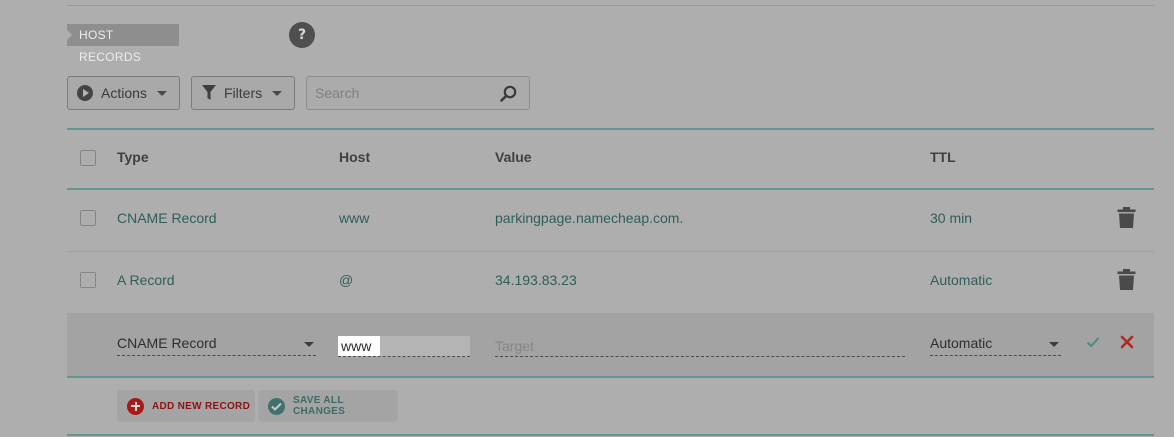 The width and height of the screenshot is (1174, 437). I want to click on header-host: Host, so click(355, 157).